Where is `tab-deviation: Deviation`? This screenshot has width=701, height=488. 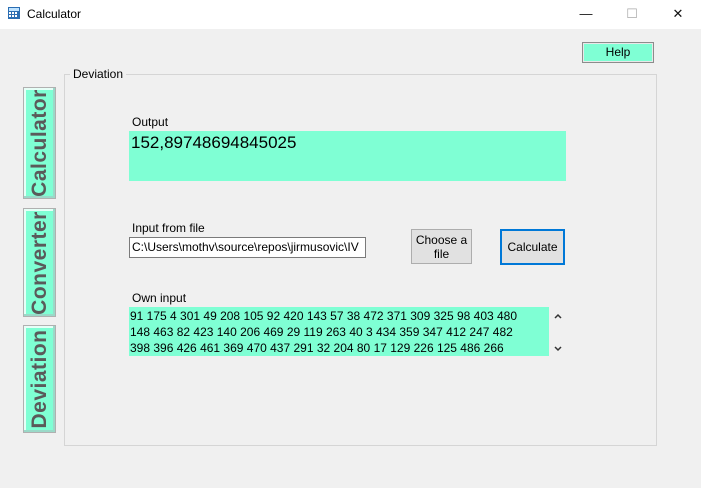 tab-deviation: Deviation is located at coordinates (39, 379).